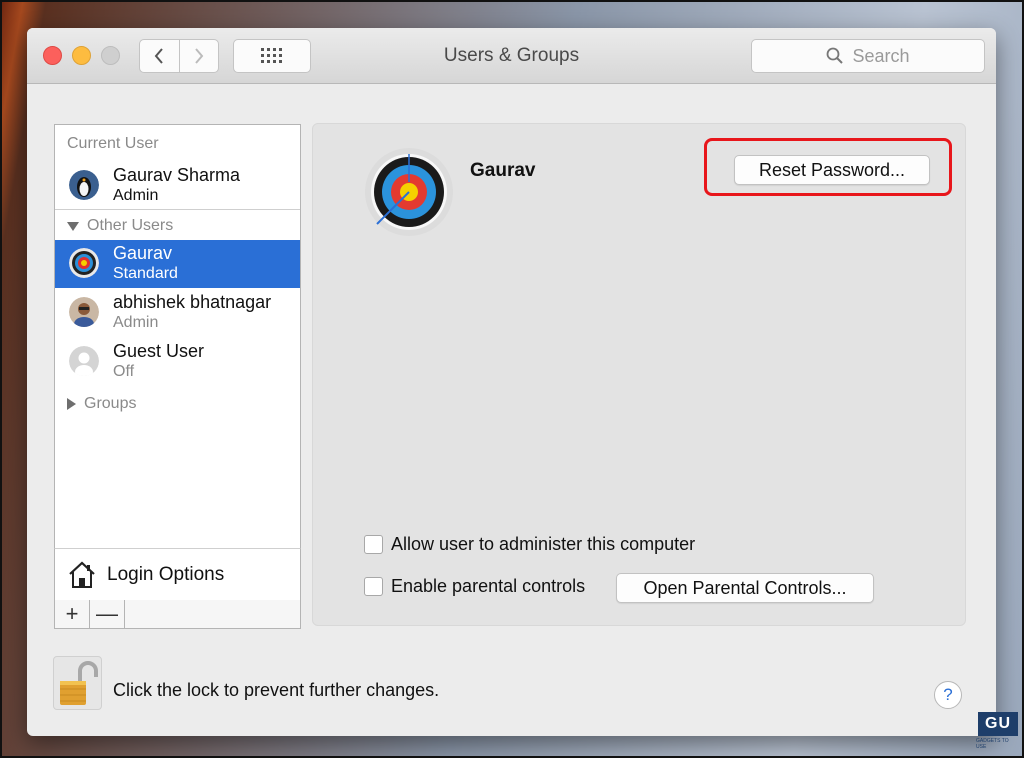 The height and width of the screenshot is (758, 1024). Describe the element at coordinates (71, 404) in the screenshot. I see `triangle-right-icon` at that location.